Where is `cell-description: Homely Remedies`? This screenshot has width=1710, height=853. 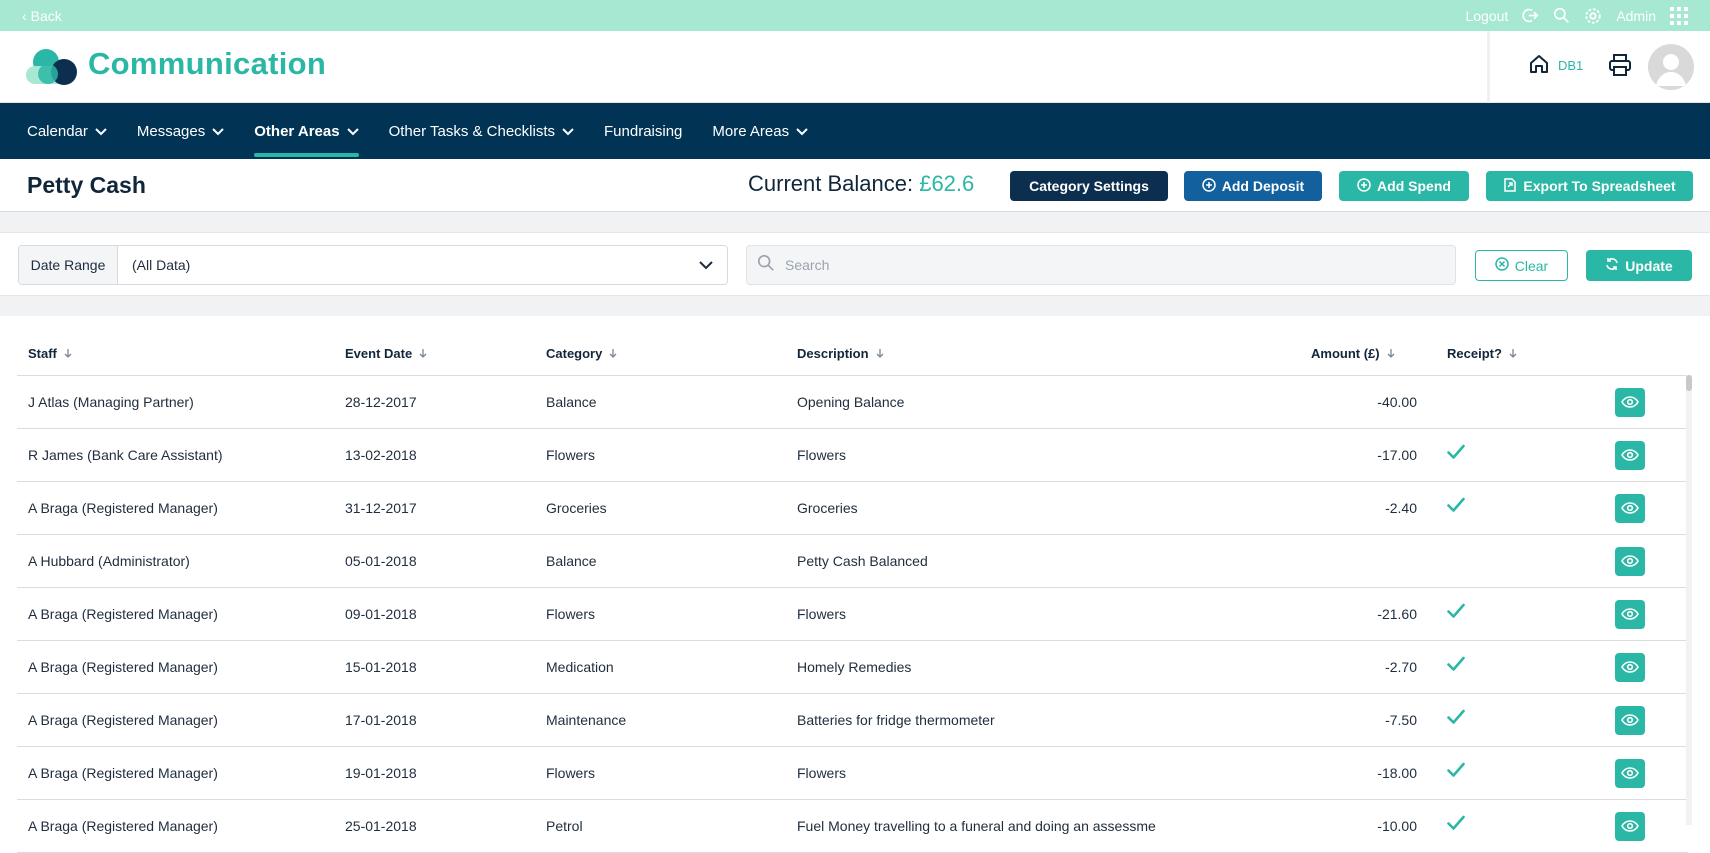
cell-description: Homely Remedies is located at coordinates (854, 667).